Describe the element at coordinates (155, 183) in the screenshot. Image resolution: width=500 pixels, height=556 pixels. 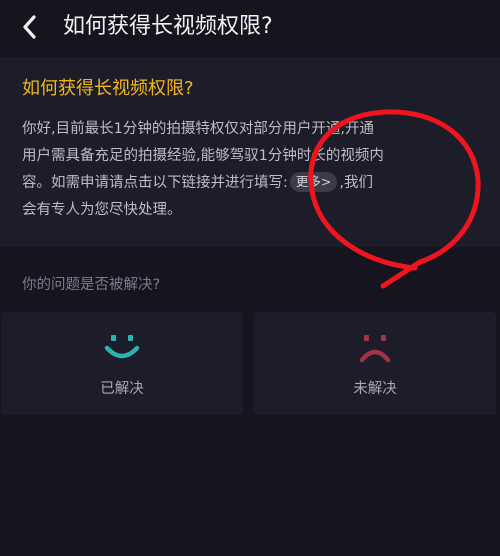
I see `article-text-line: 容。如需申请请点击以下链接并进行填写:` at that location.